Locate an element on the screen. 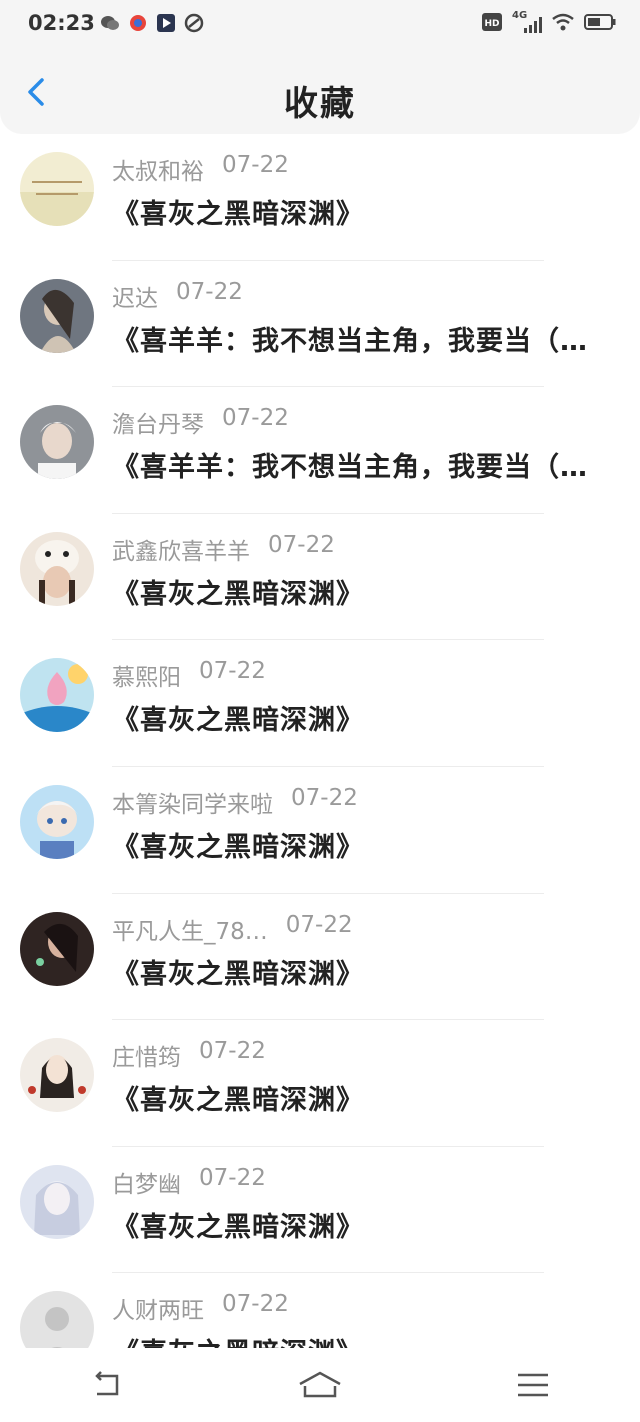 The height and width of the screenshot is (1422, 640). back-icon is located at coordinates (106, 1383).